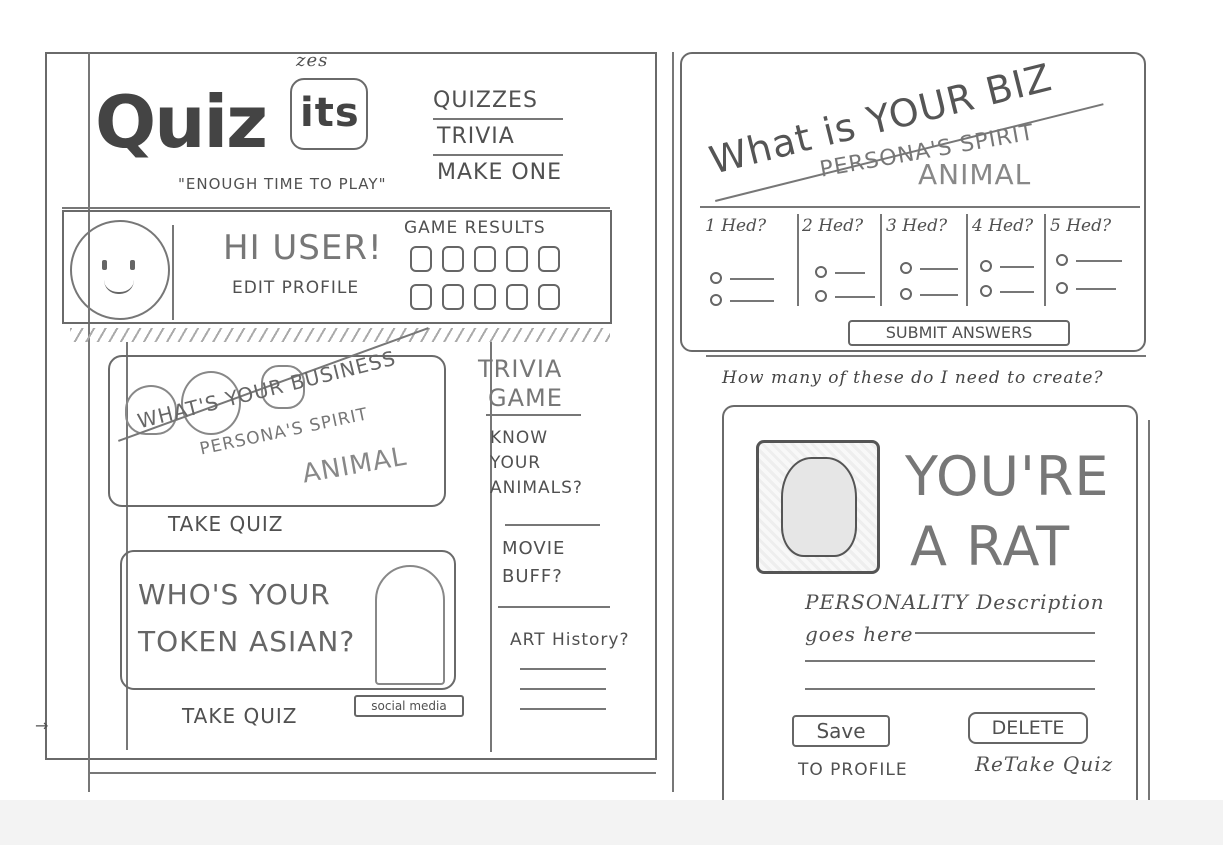  Describe the element at coordinates (1028, 728) in the screenshot. I see `delete-button: DELETE` at that location.